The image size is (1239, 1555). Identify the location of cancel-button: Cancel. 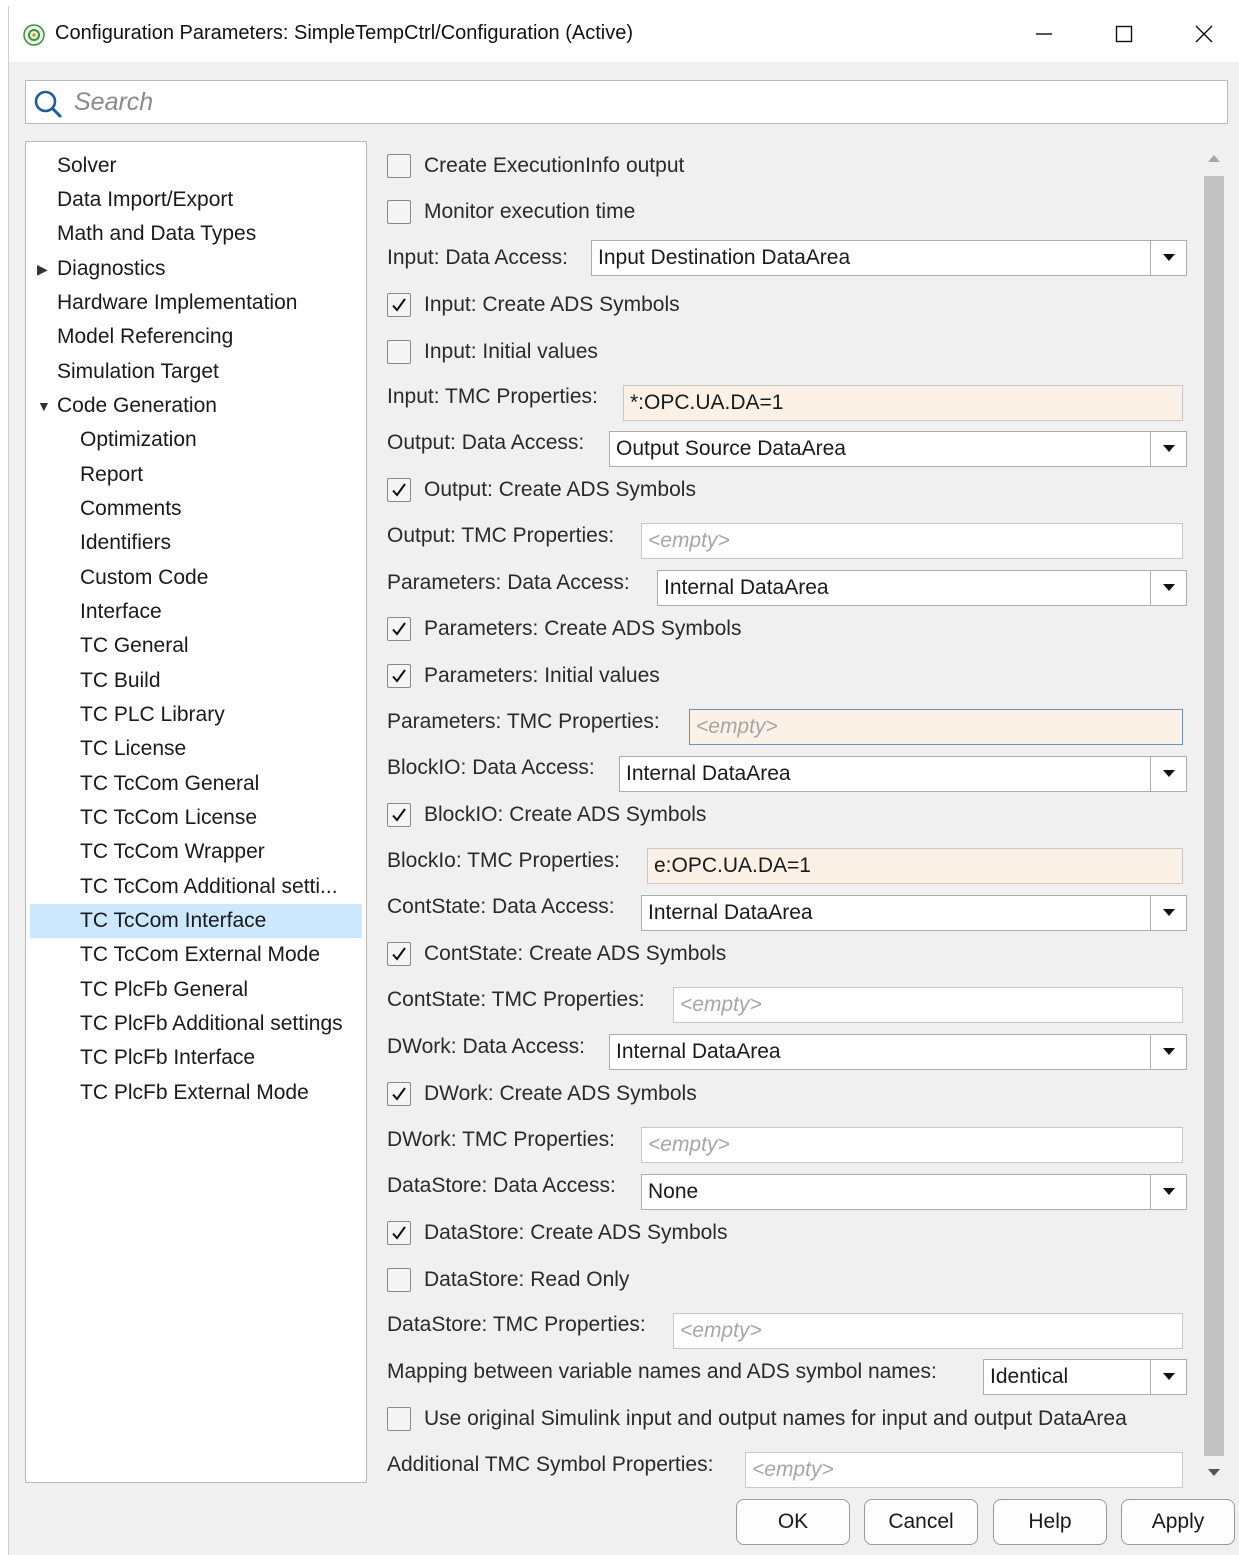
(921, 1522).